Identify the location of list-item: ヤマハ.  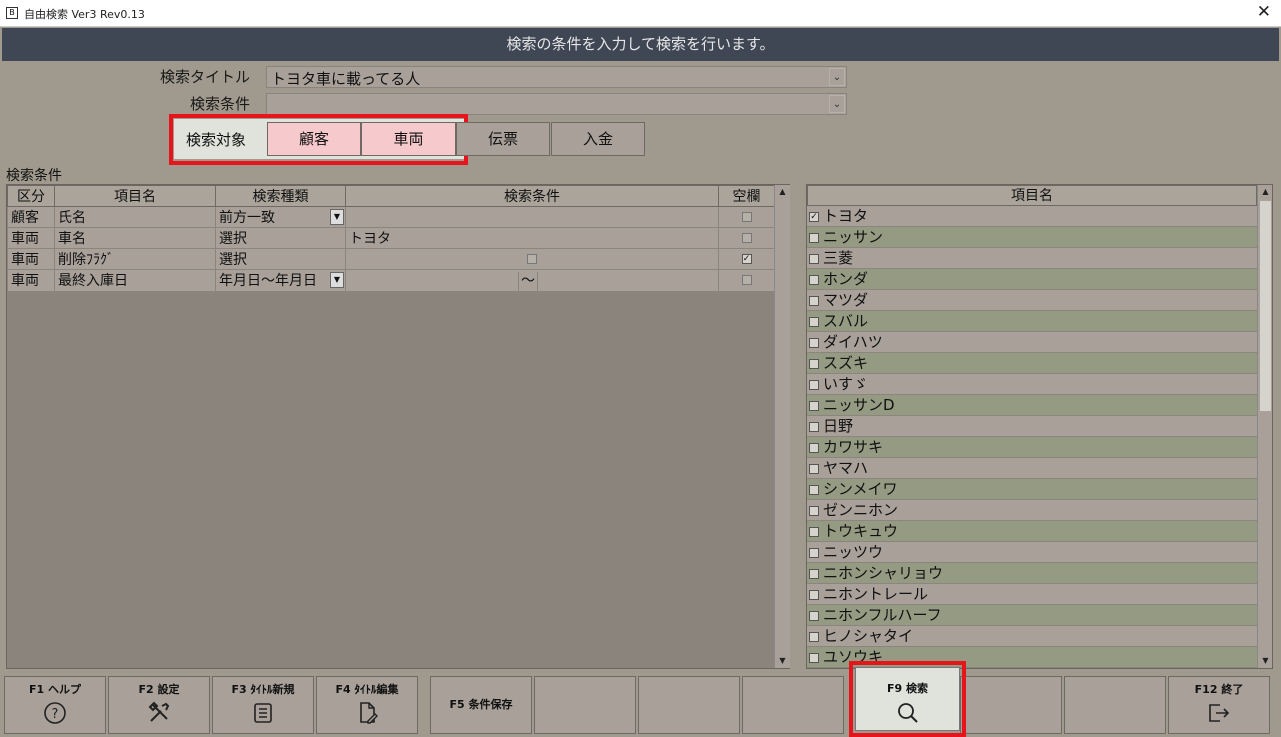
(1032, 468).